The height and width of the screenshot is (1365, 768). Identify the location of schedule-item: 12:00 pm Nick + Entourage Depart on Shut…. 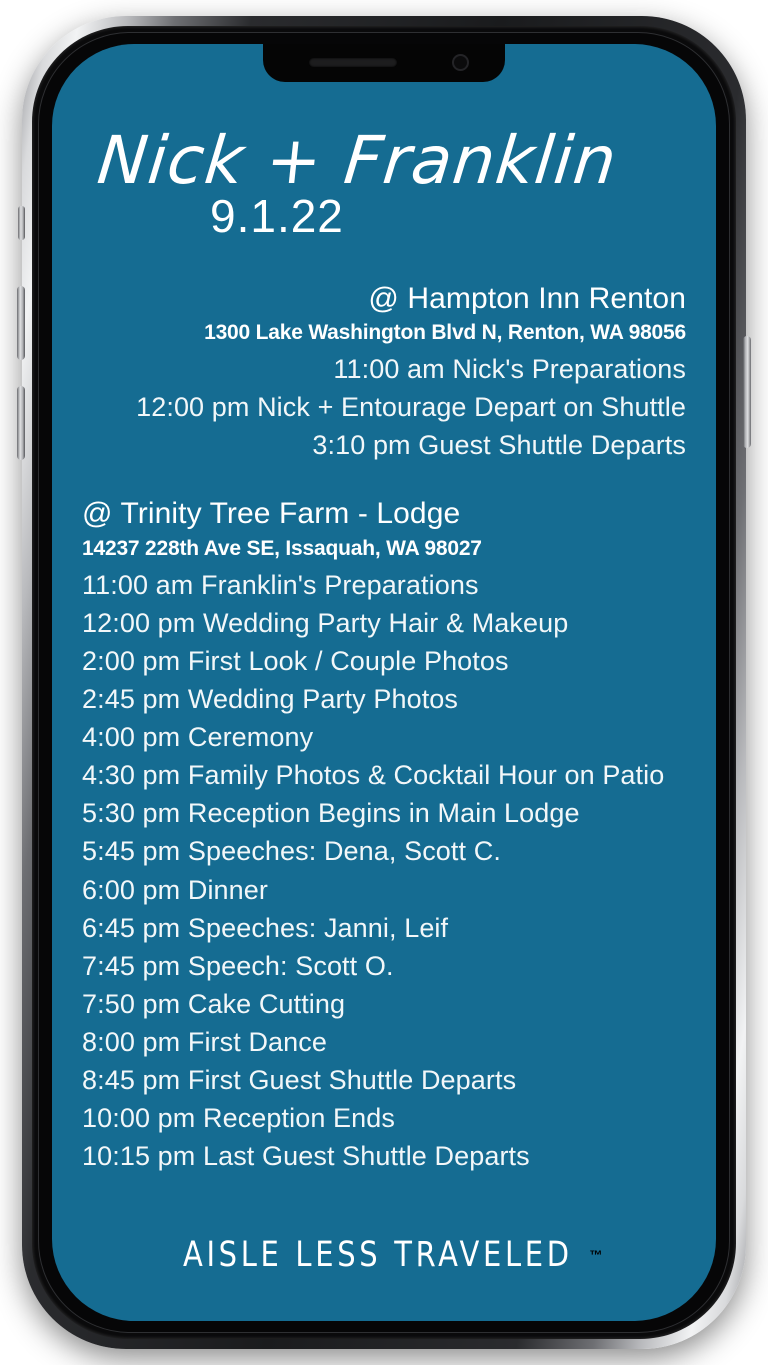
(411, 407).